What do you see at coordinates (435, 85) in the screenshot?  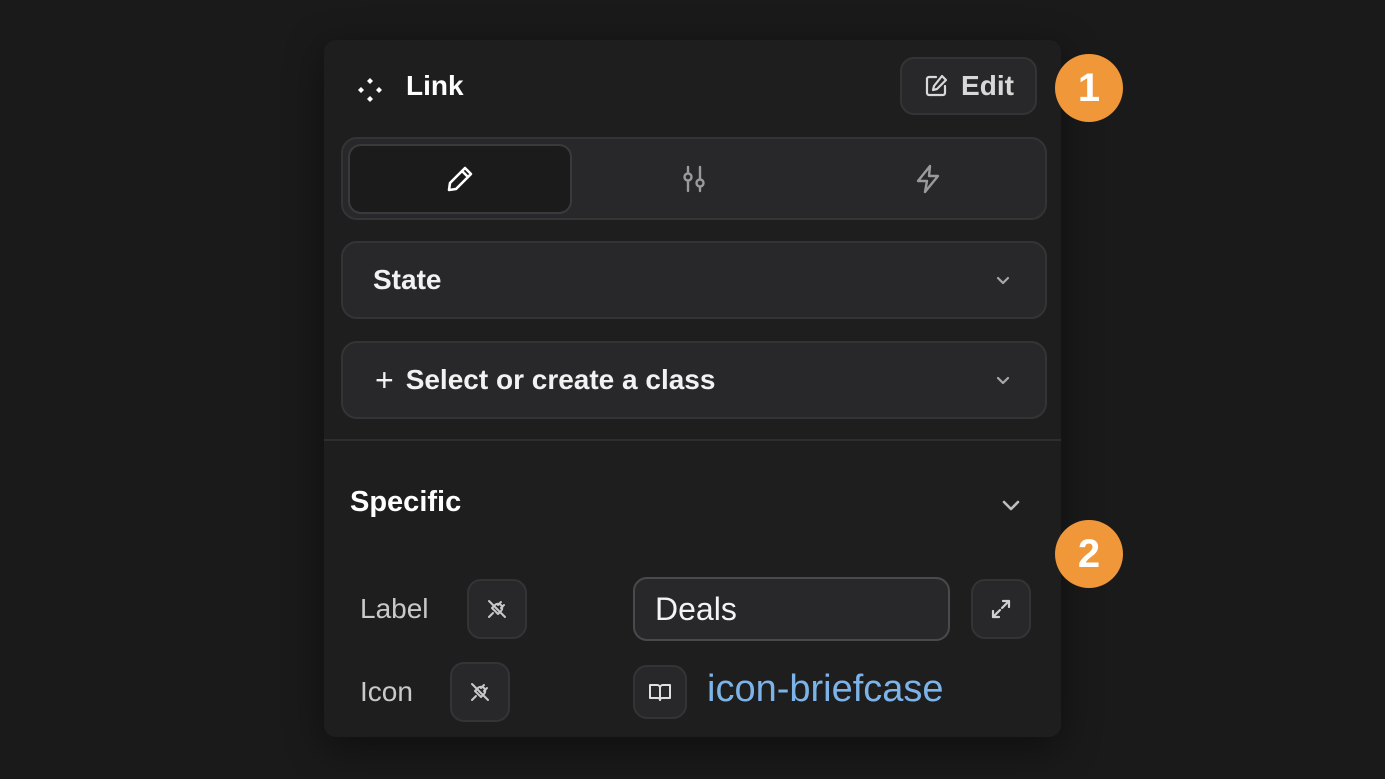 I see `element-title: Link` at bounding box center [435, 85].